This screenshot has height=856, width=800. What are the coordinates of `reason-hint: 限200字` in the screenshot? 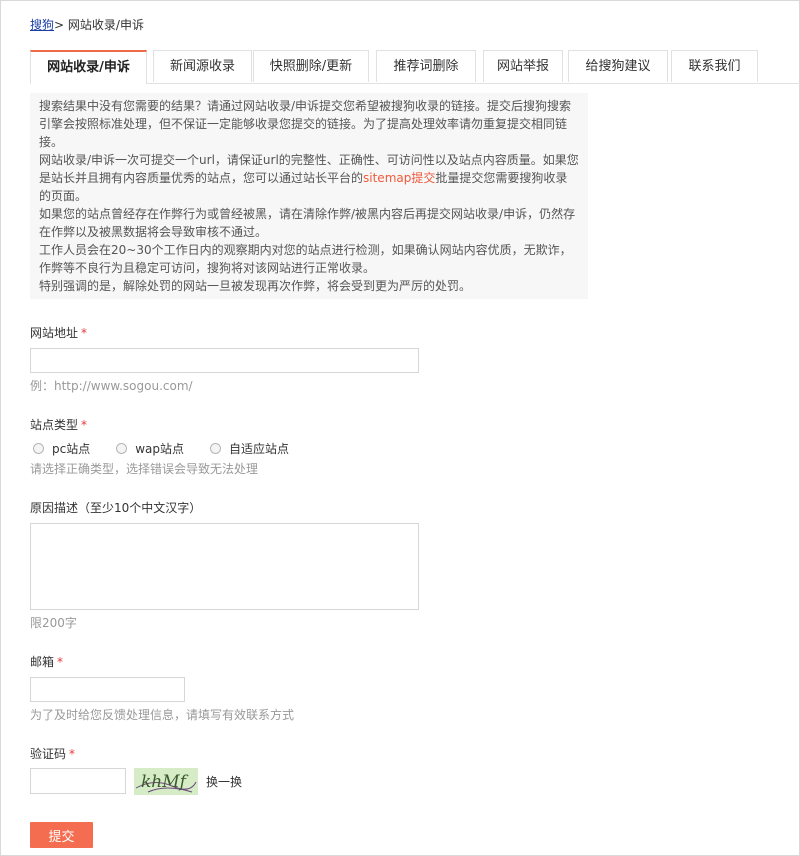 It's located at (53, 623).